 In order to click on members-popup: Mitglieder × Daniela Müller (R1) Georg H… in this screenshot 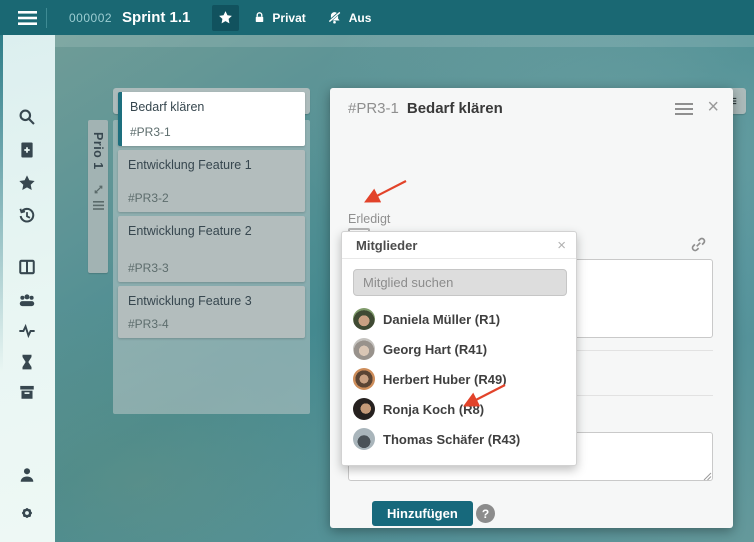, I will do `click(459, 348)`.